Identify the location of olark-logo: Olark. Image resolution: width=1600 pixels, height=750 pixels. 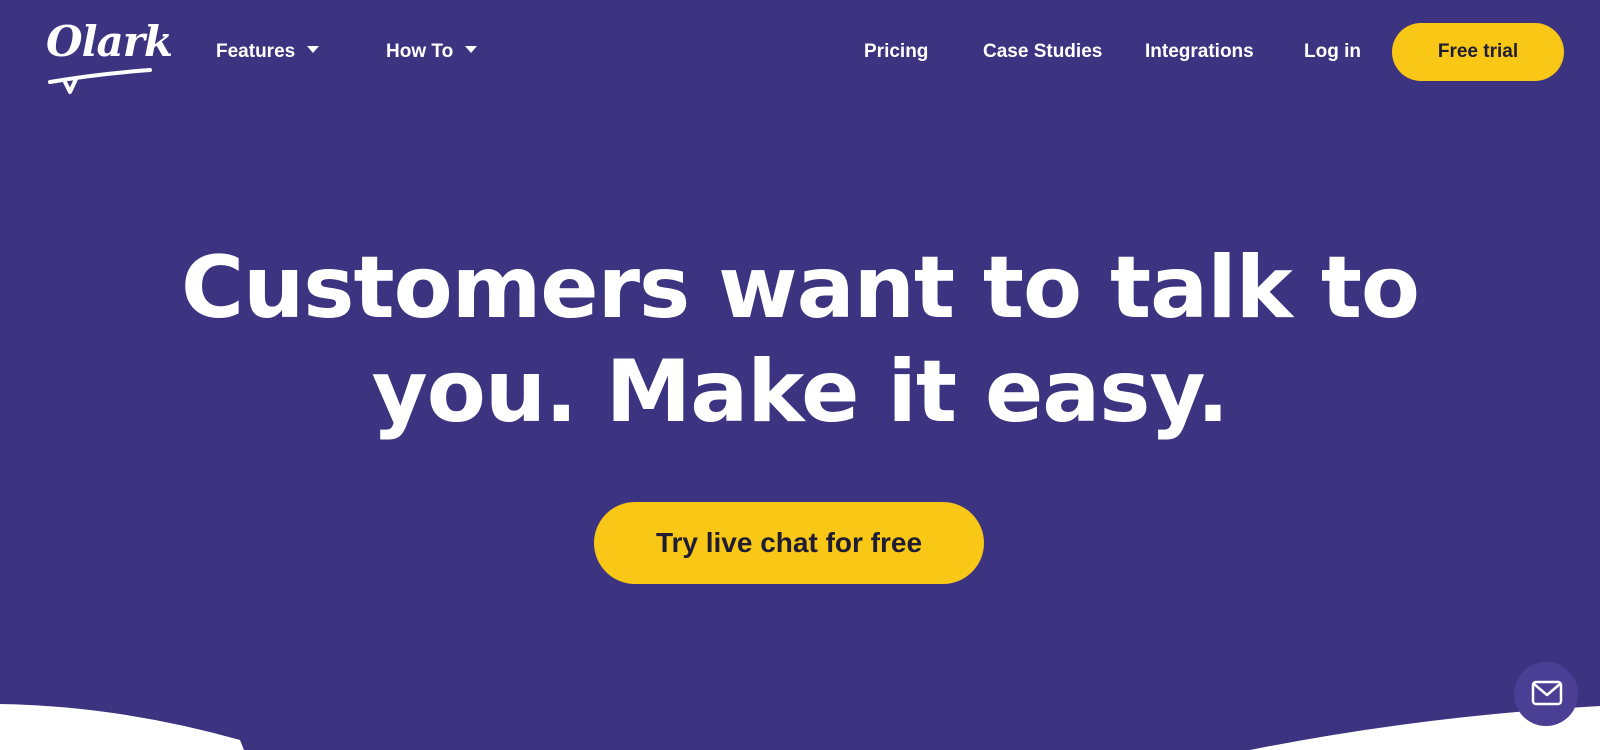
(109, 55).